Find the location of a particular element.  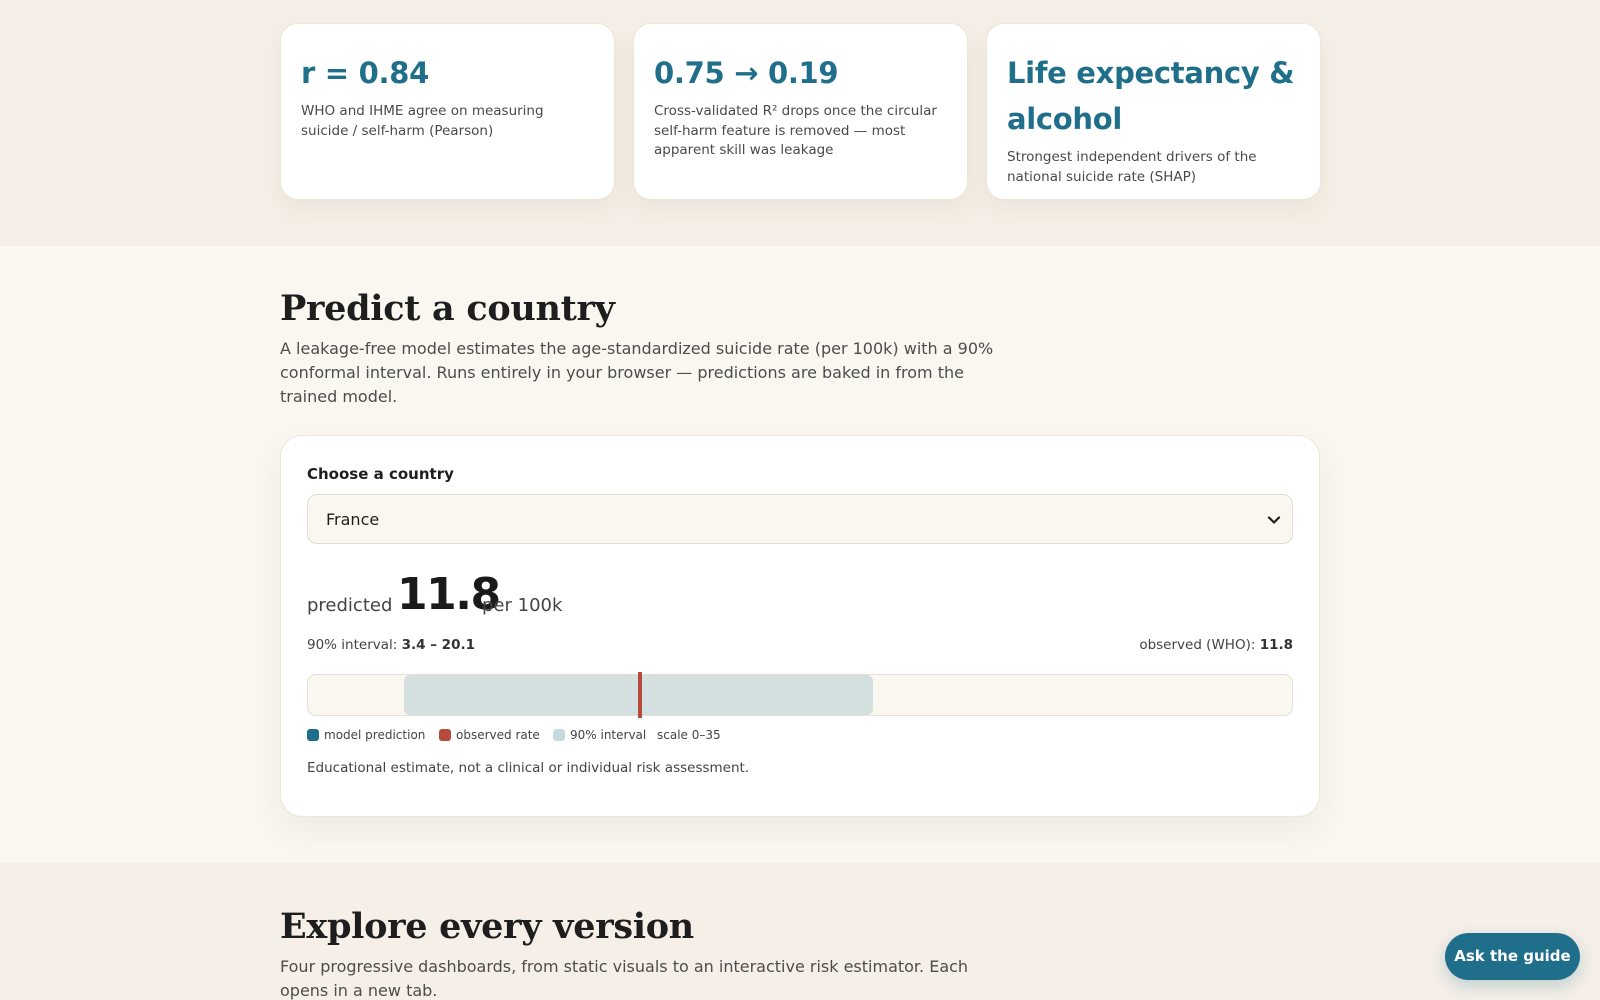

predicted-label: predicted is located at coordinates (350, 605).